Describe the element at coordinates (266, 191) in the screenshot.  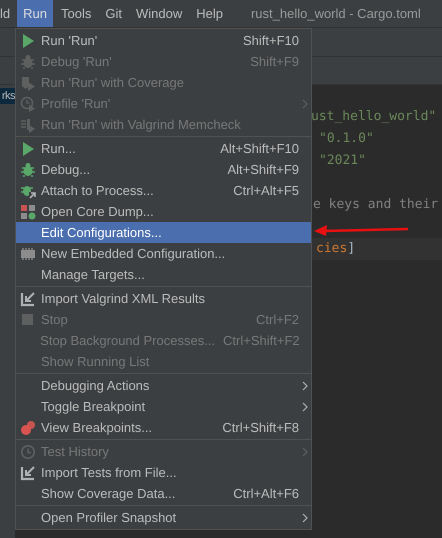
I see `shortcut-text: Ctrl+Alt+F5` at that location.